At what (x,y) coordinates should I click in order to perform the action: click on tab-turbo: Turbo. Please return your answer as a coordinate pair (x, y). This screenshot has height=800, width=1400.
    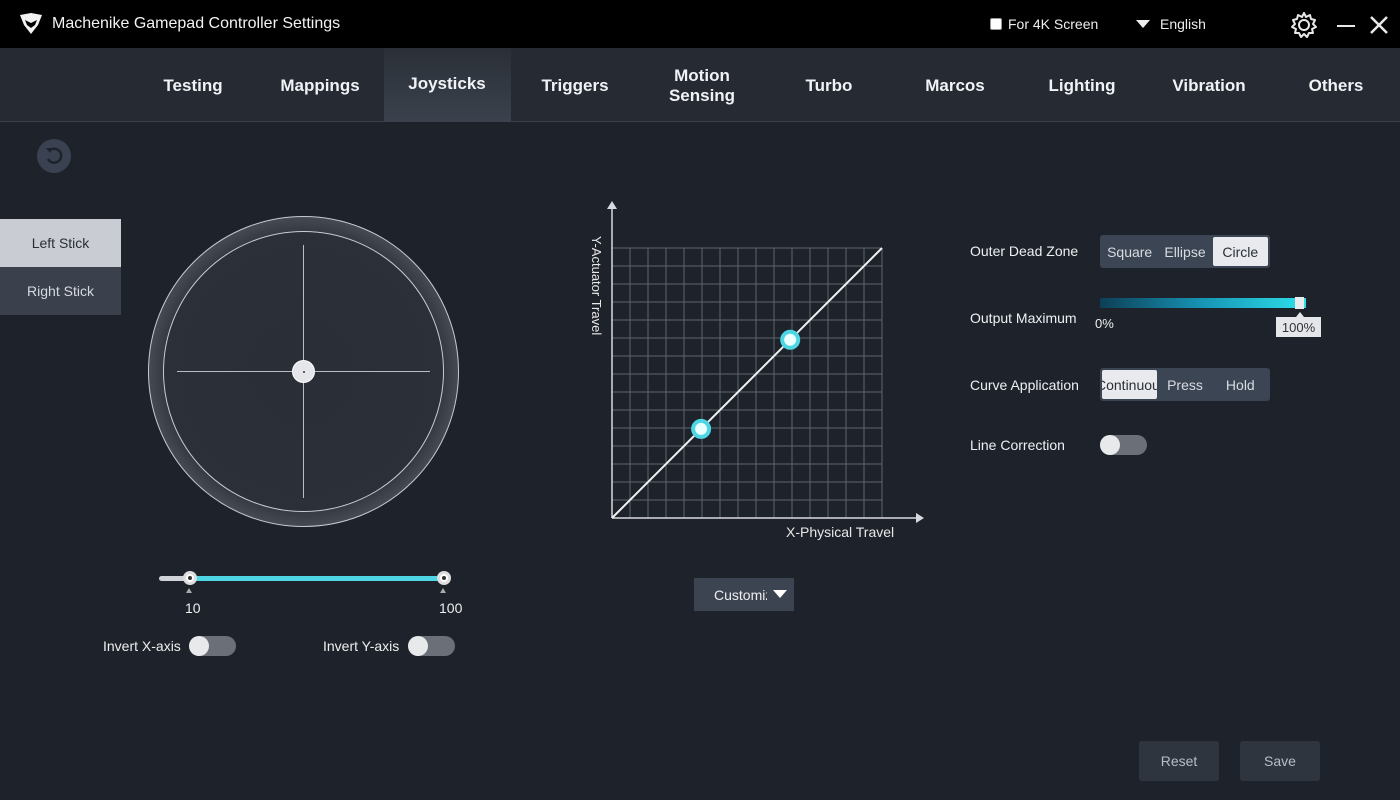
    Looking at the image, I should click on (829, 86).